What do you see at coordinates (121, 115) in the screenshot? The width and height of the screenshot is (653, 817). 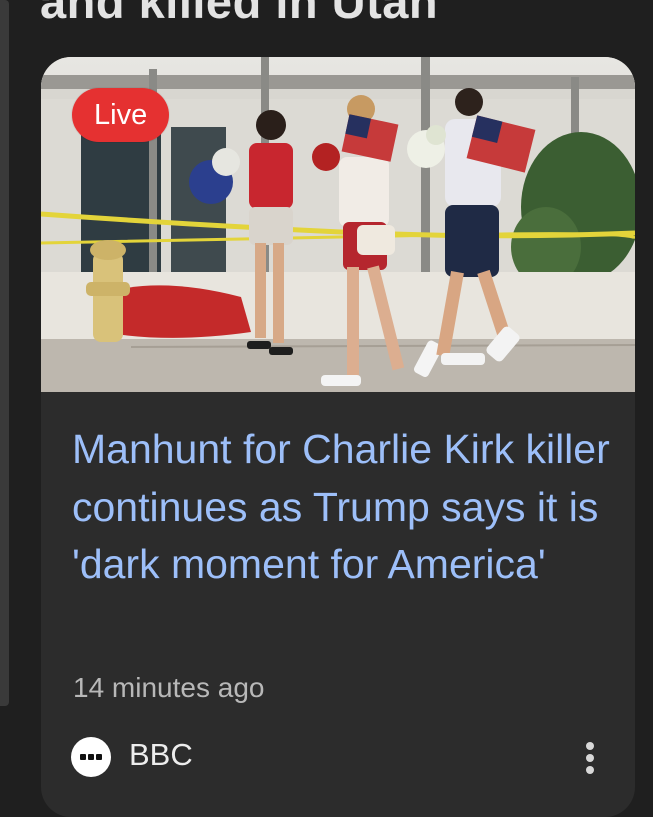 I see `live-badge: Live` at bounding box center [121, 115].